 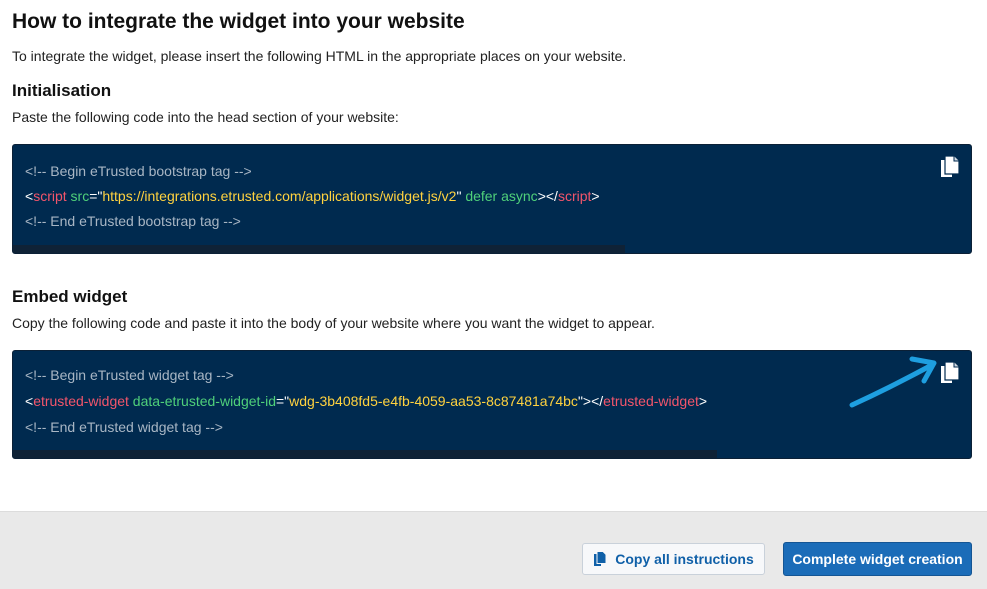 I want to click on initialisation-heading: Initialisation, so click(x=62, y=90).